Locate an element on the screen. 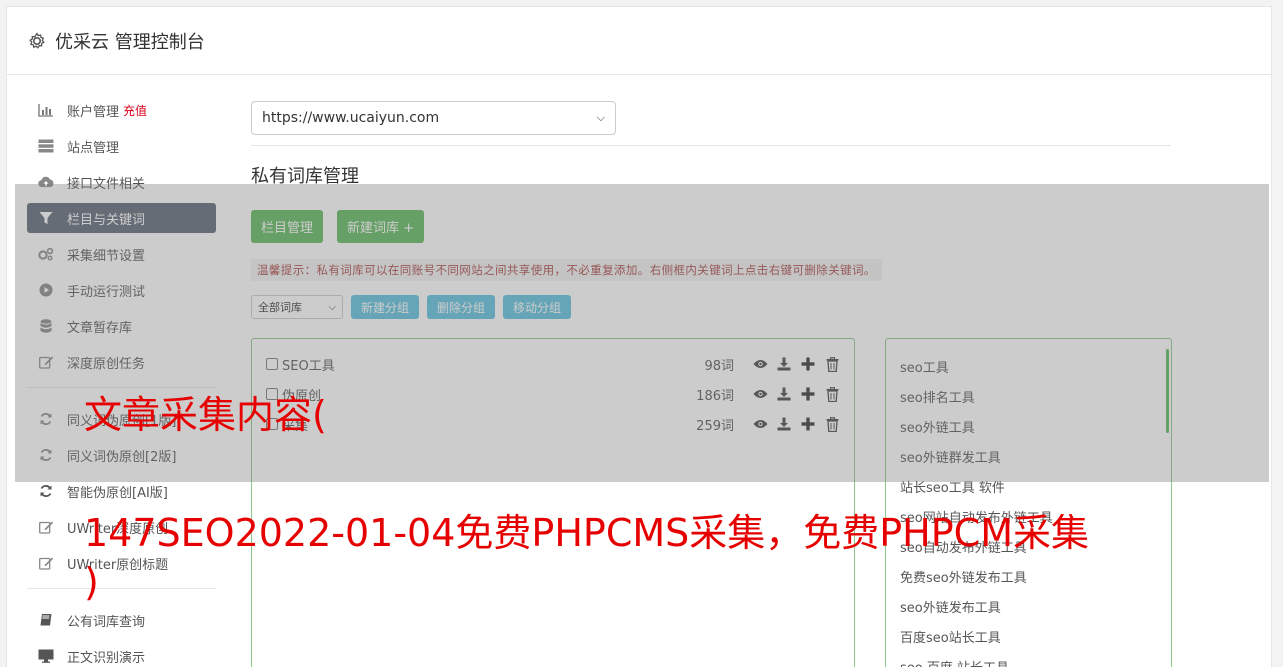 Image resolution: width=1283 pixels, height=667 pixels. monitor-icon is located at coordinates (46, 656).